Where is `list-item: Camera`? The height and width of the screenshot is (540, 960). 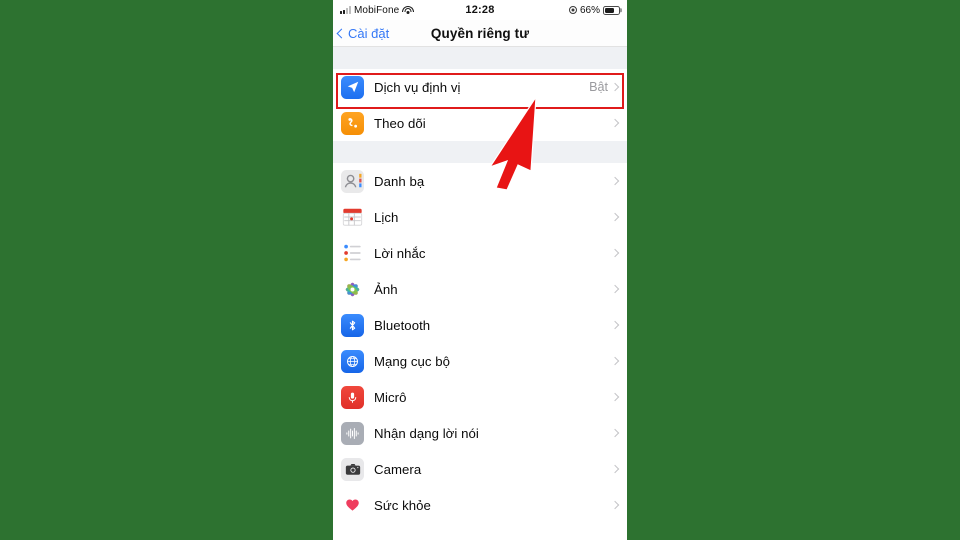 list-item: Camera is located at coordinates (480, 469).